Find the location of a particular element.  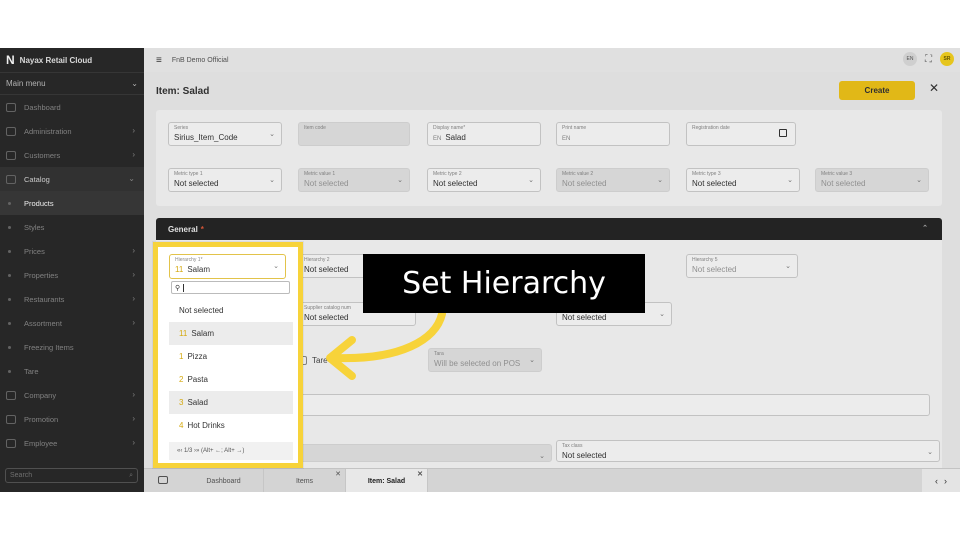

chevron-left-icon: ‹ is located at coordinates (936, 481).